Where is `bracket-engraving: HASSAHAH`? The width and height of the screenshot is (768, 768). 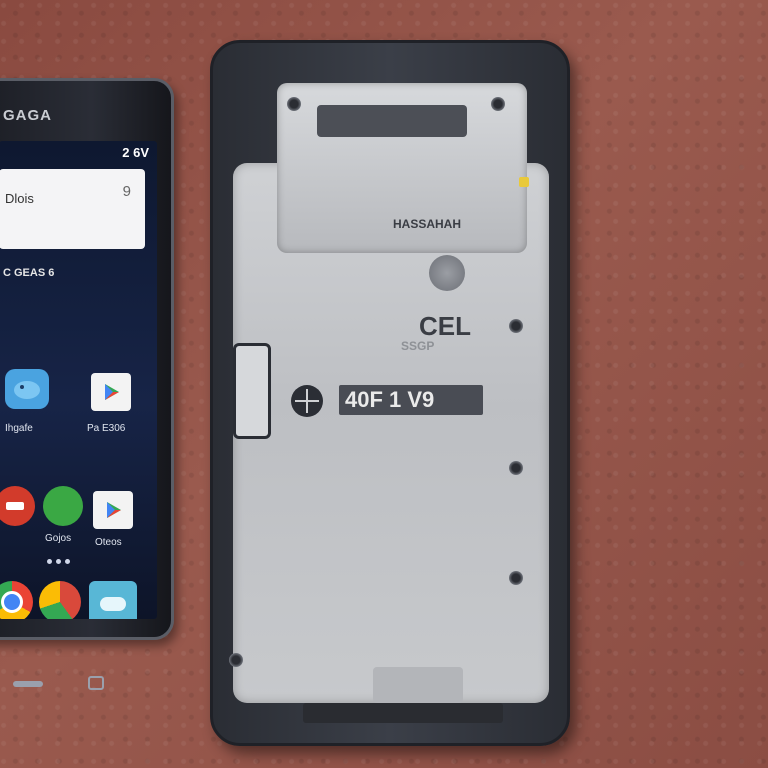 bracket-engraving: HASSAHAH is located at coordinates (427, 224).